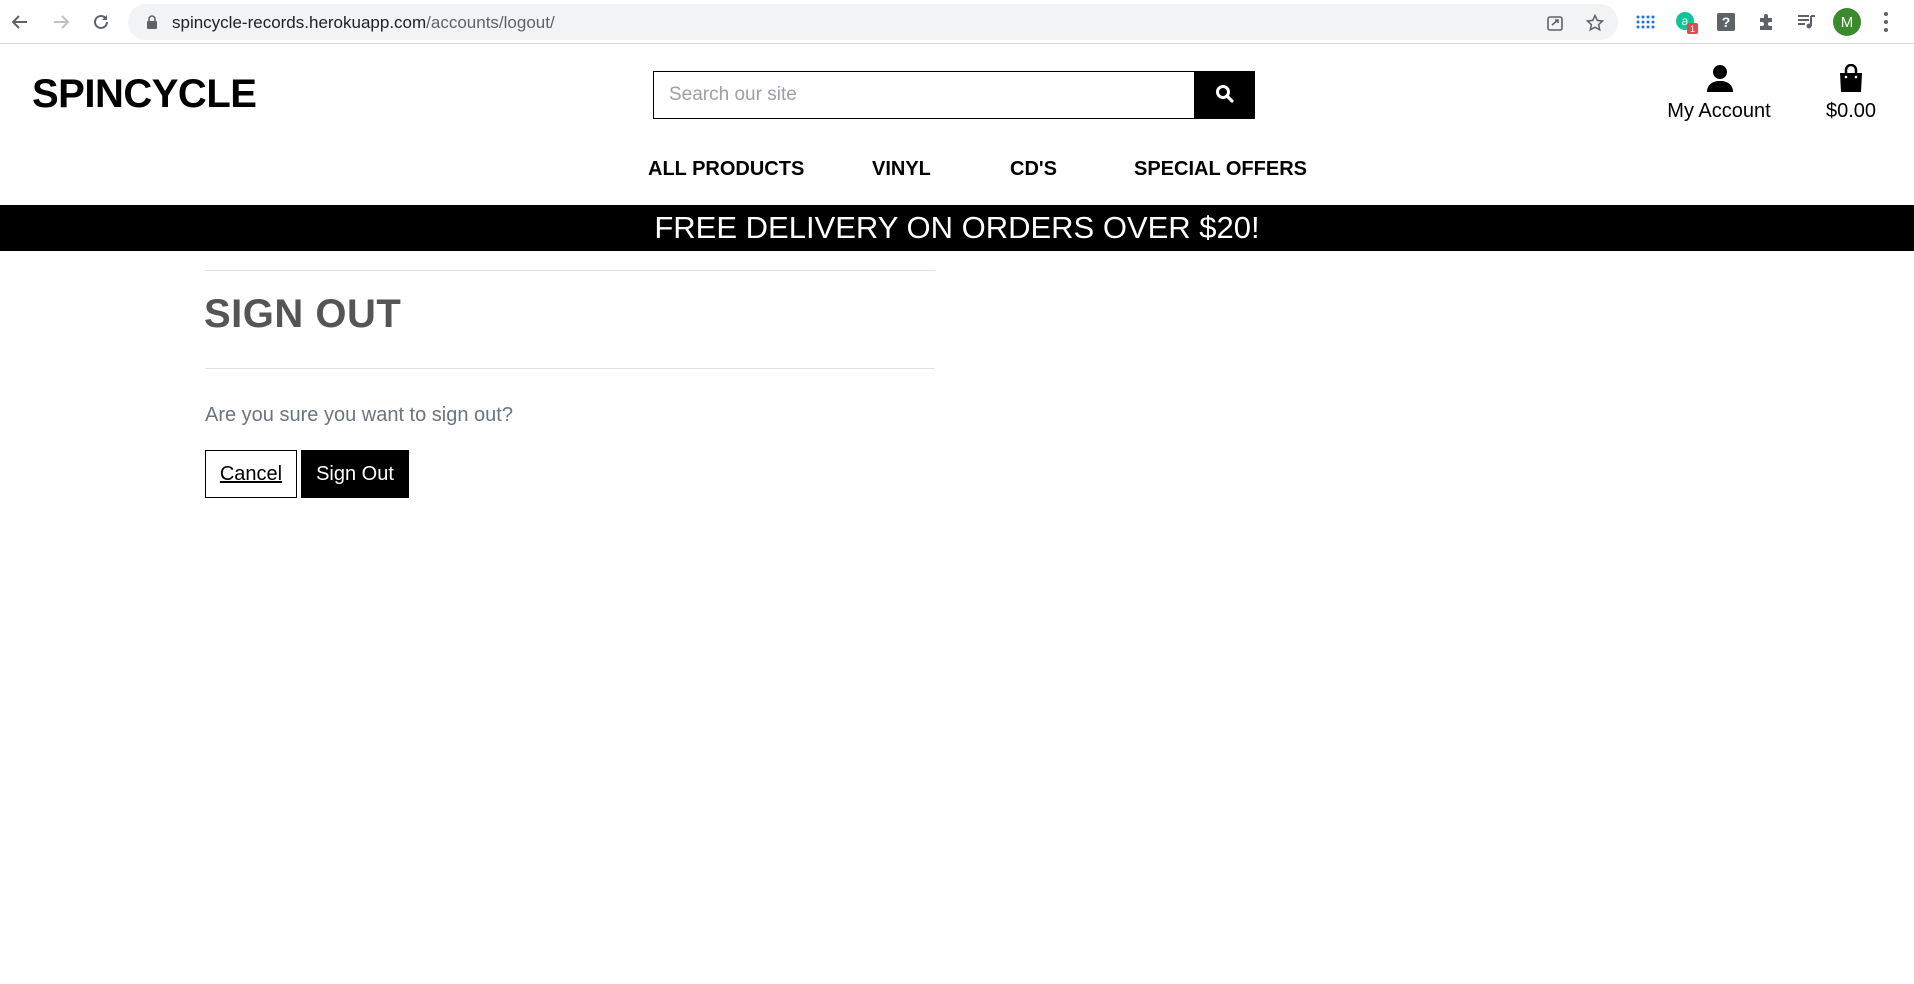  Describe the element at coordinates (251, 474) in the screenshot. I see `cancel-button: Cancel` at that location.